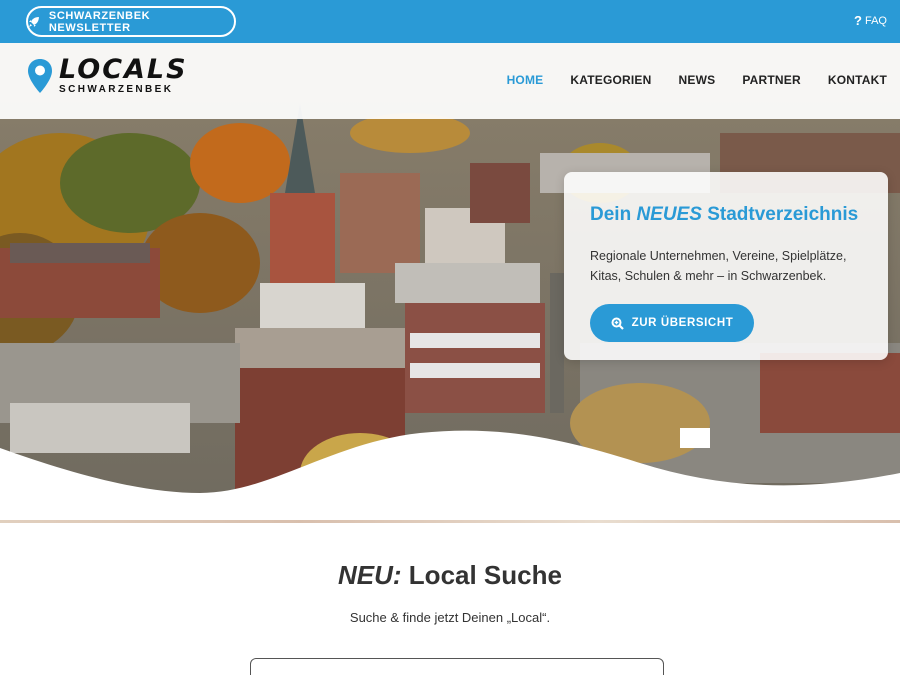 Image resolution: width=900 pixels, height=675 pixels. I want to click on section-divider, so click(450, 521).